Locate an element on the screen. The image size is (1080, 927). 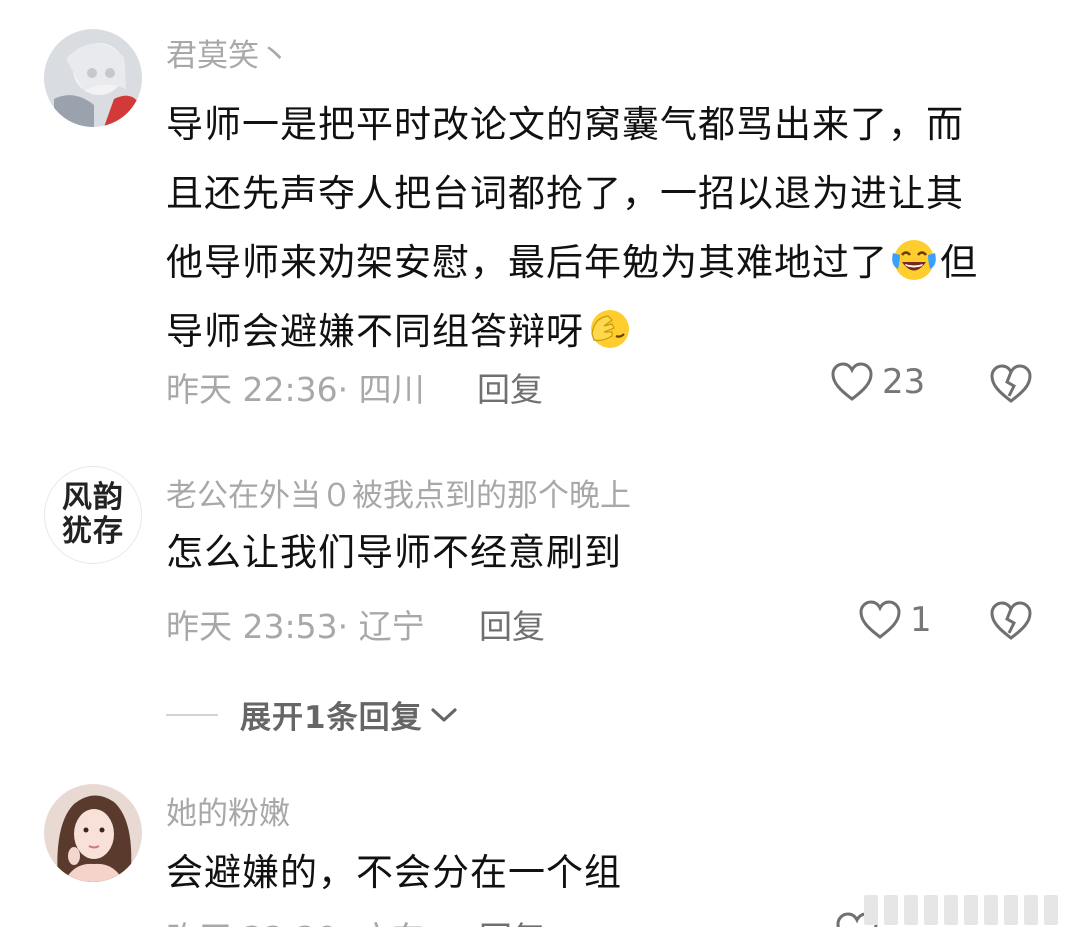
like-count: 23 is located at coordinates (904, 382).